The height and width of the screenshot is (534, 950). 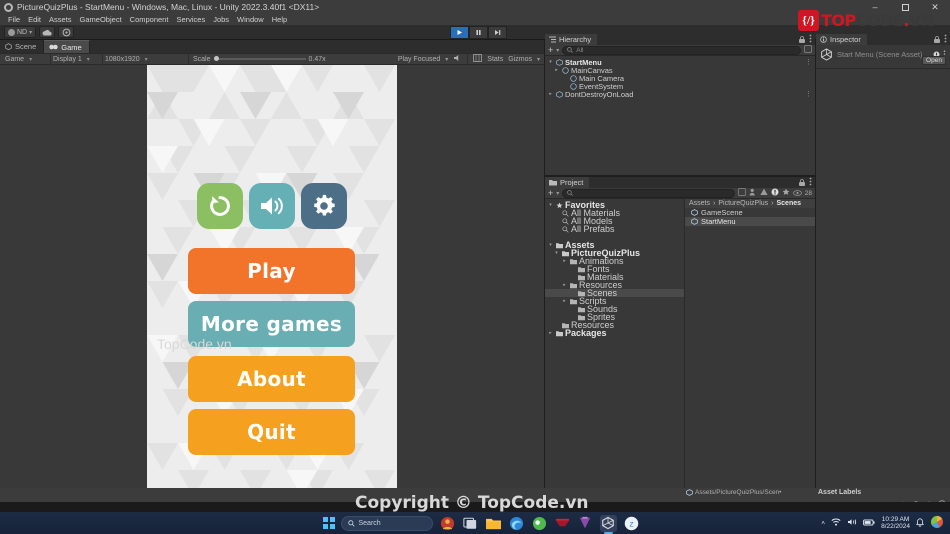 What do you see at coordinates (614, 213) in the screenshot?
I see `project-node-all-materials: All Materials` at bounding box center [614, 213].